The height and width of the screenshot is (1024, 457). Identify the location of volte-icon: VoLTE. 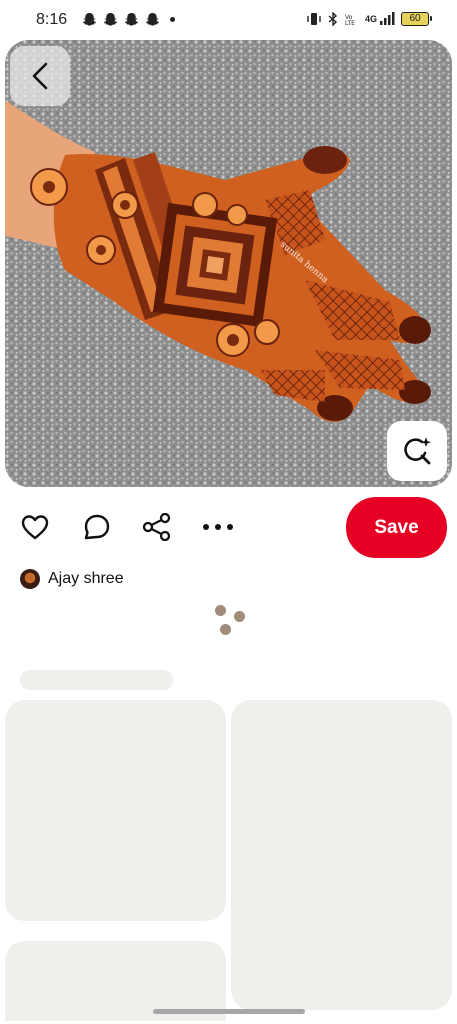
(350, 20).